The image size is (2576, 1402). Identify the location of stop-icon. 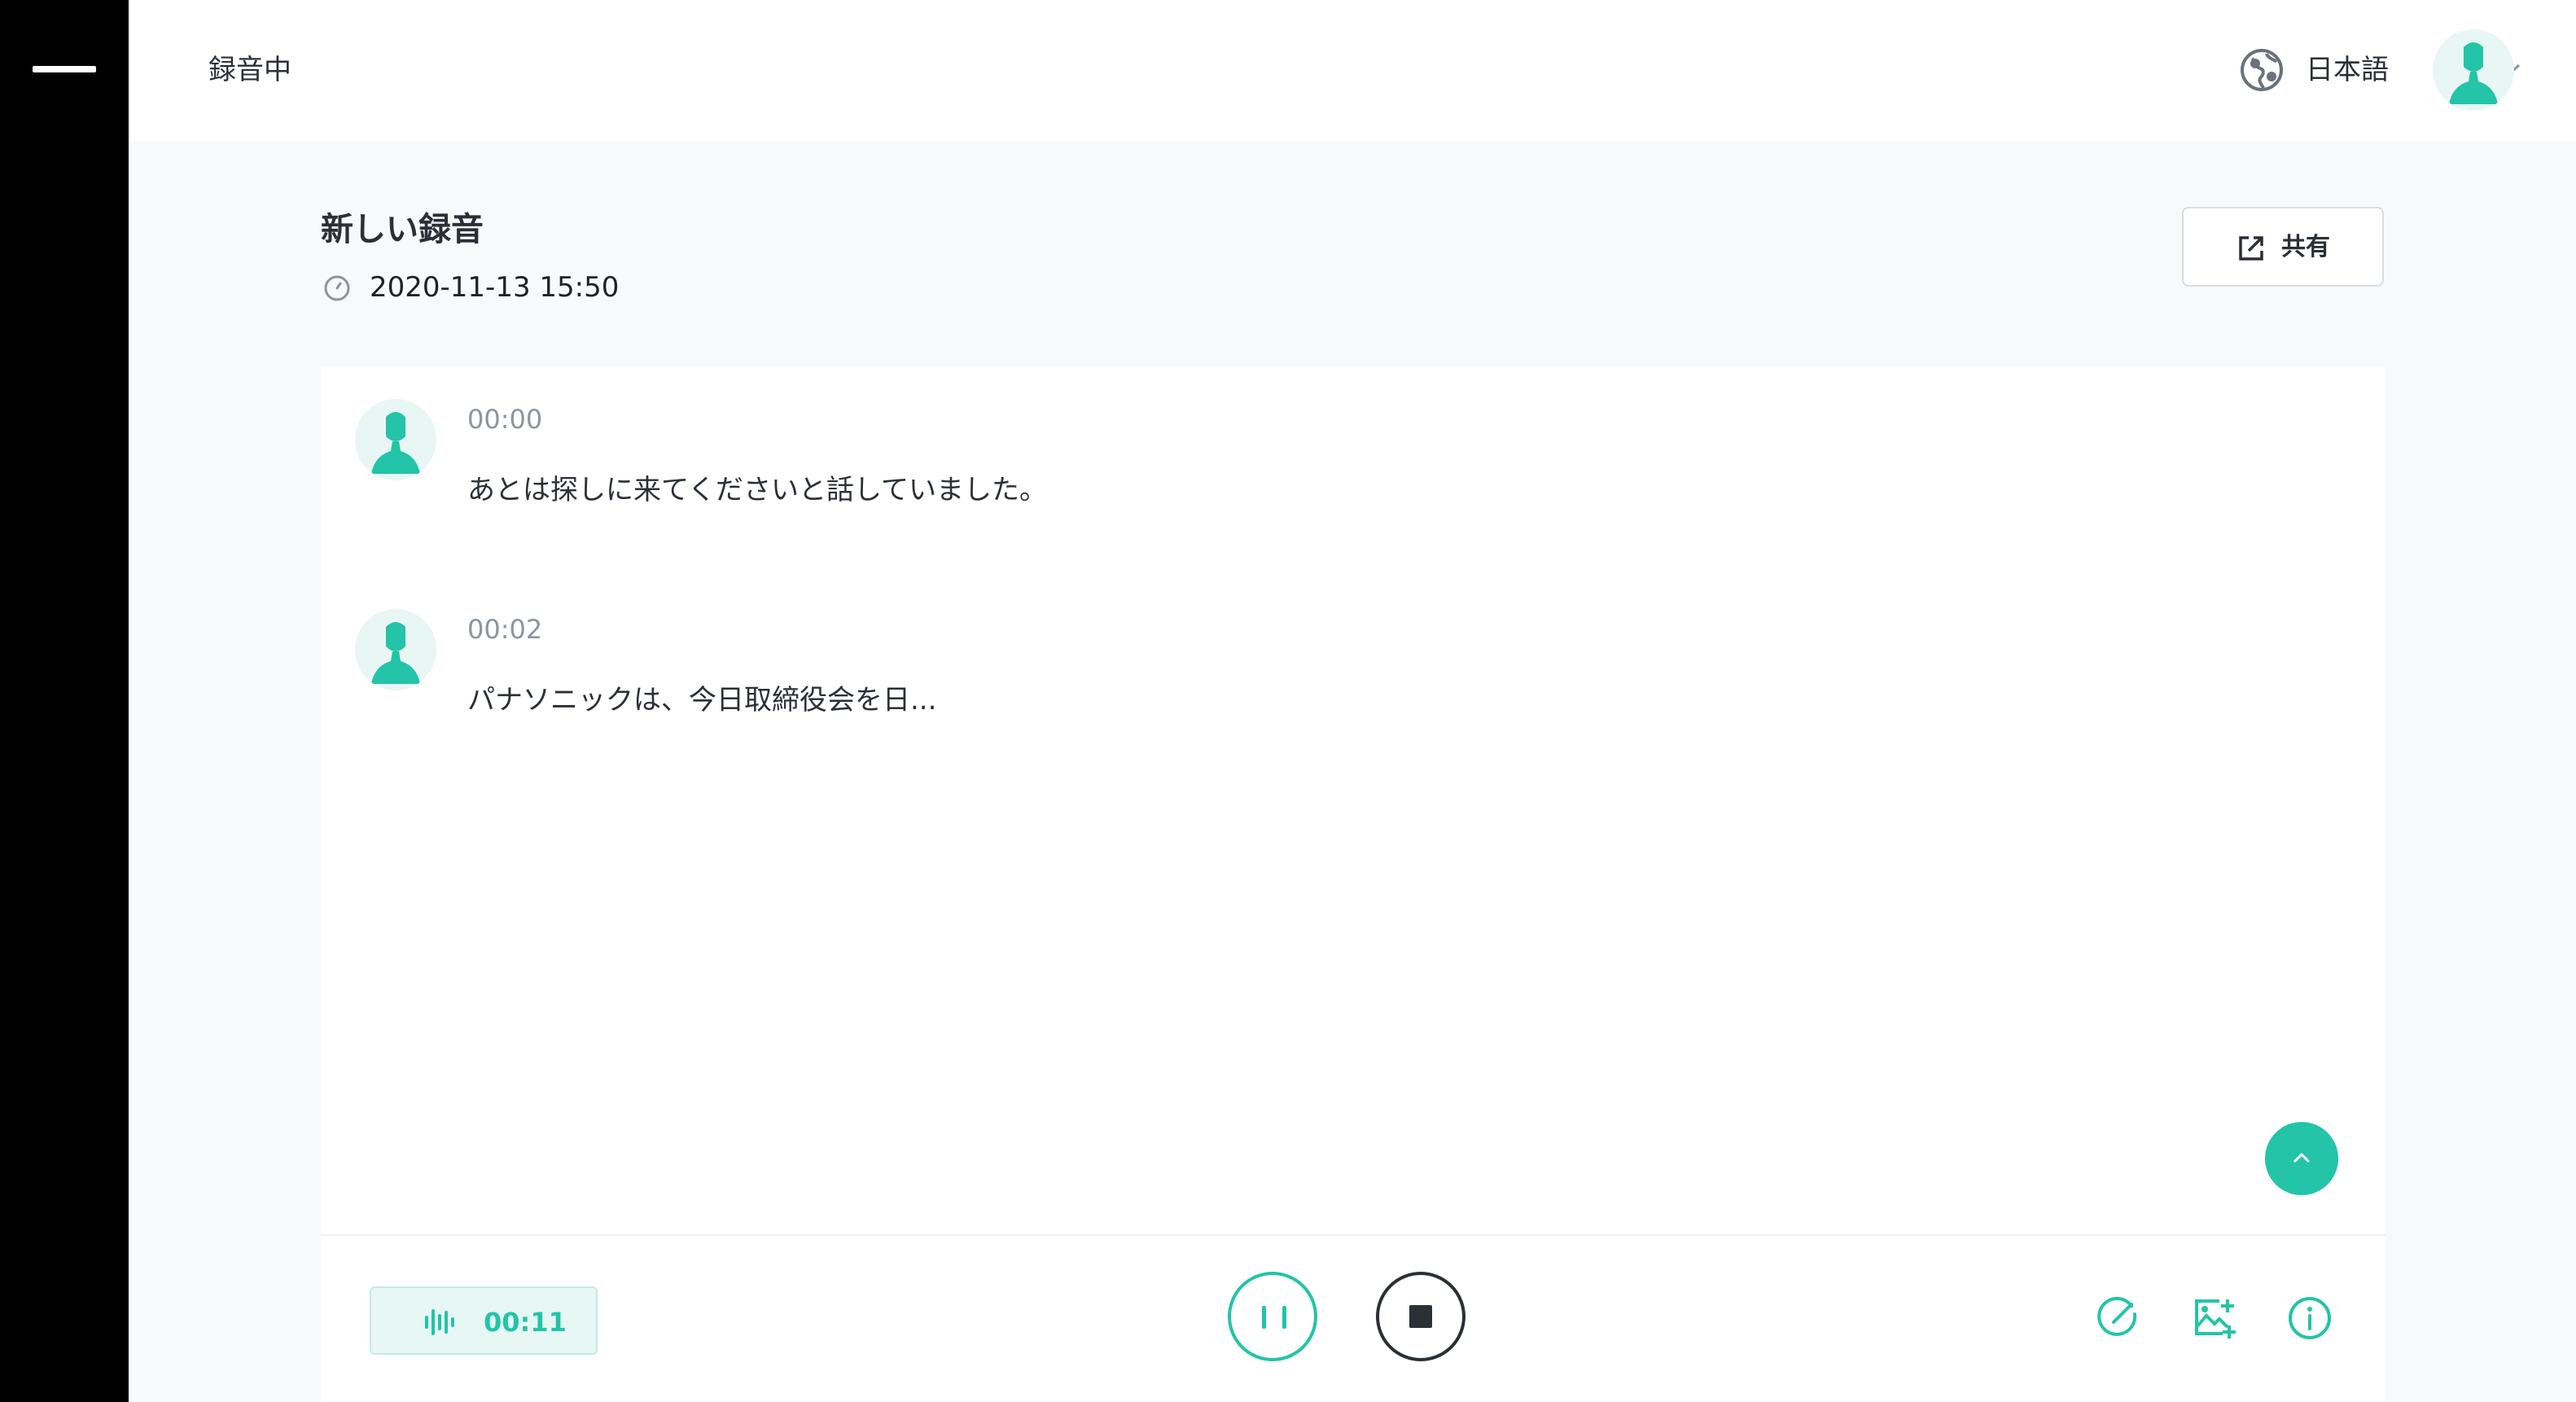
(1420, 1316).